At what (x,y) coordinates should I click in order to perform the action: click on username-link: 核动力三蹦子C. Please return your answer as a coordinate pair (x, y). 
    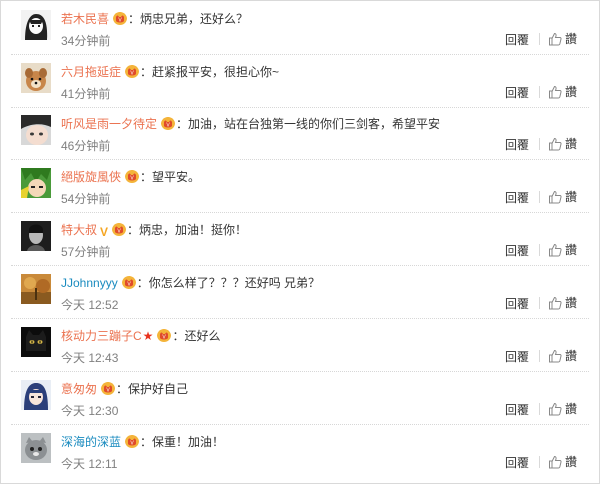
    Looking at the image, I should click on (101, 336).